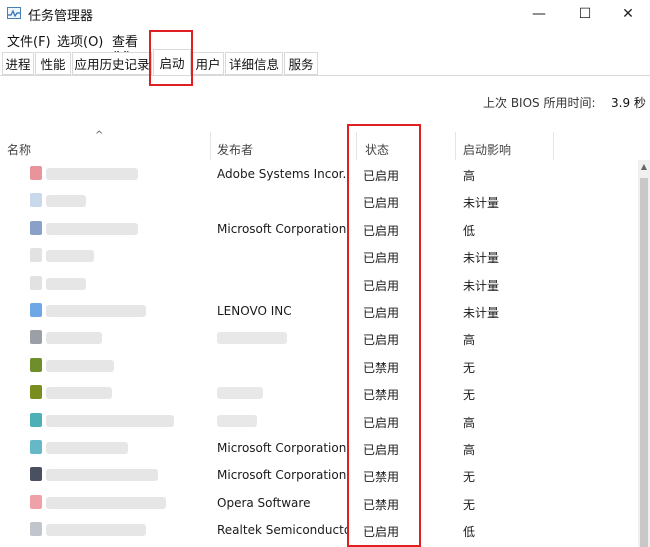 The image size is (650, 547). I want to click on startup-row: LENOVO INC 已启用 未计量, so click(319, 310).